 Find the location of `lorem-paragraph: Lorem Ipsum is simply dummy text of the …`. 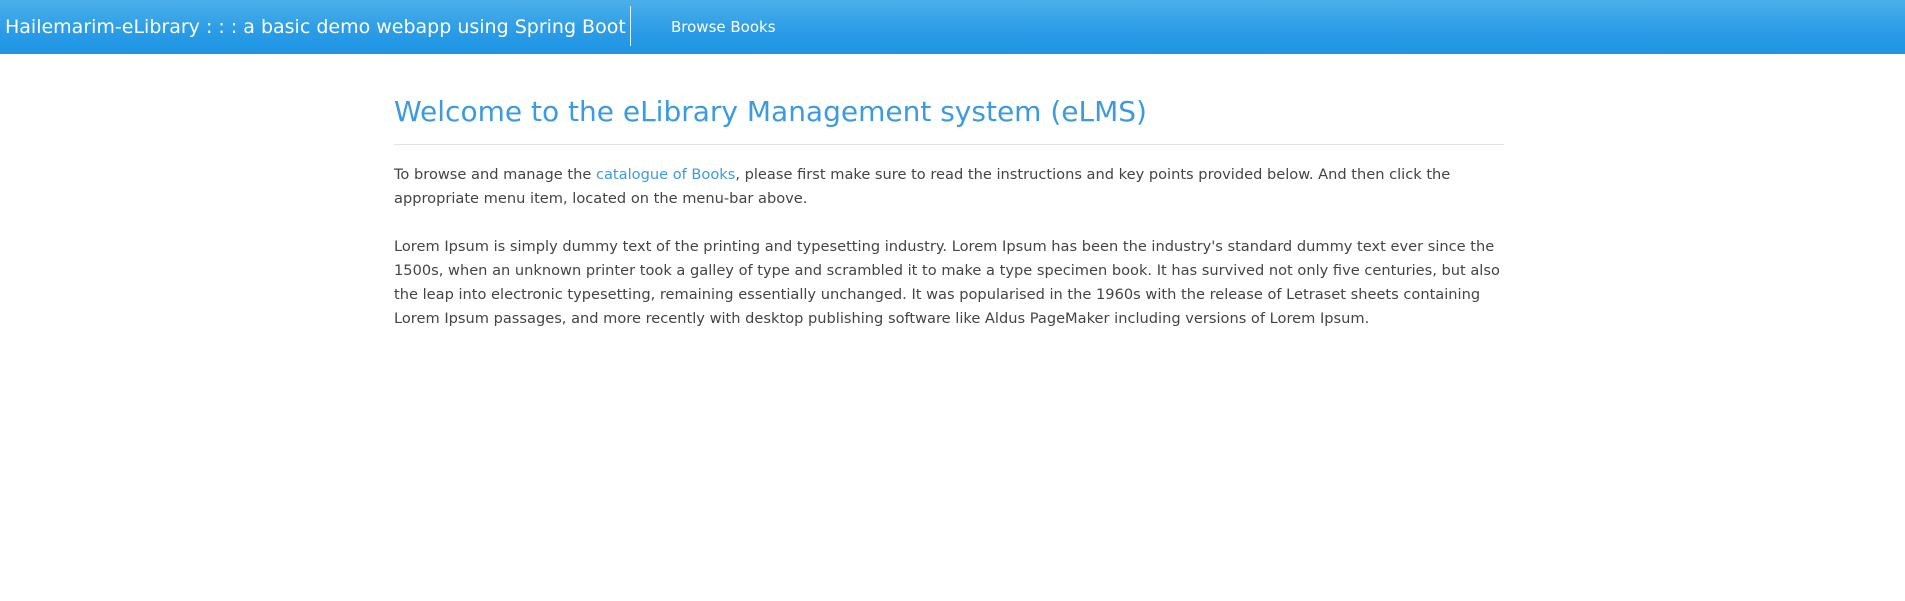

lorem-paragraph: Lorem Ipsum is simply dummy text of the … is located at coordinates (947, 282).